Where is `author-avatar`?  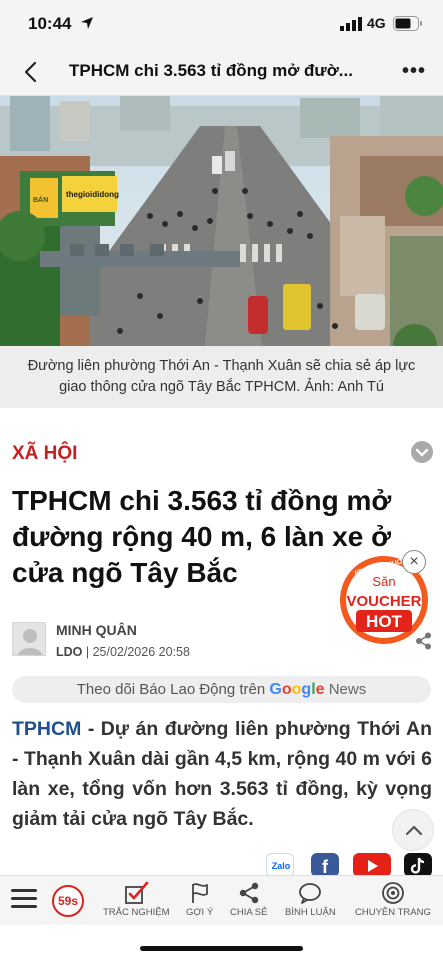 author-avatar is located at coordinates (29, 639).